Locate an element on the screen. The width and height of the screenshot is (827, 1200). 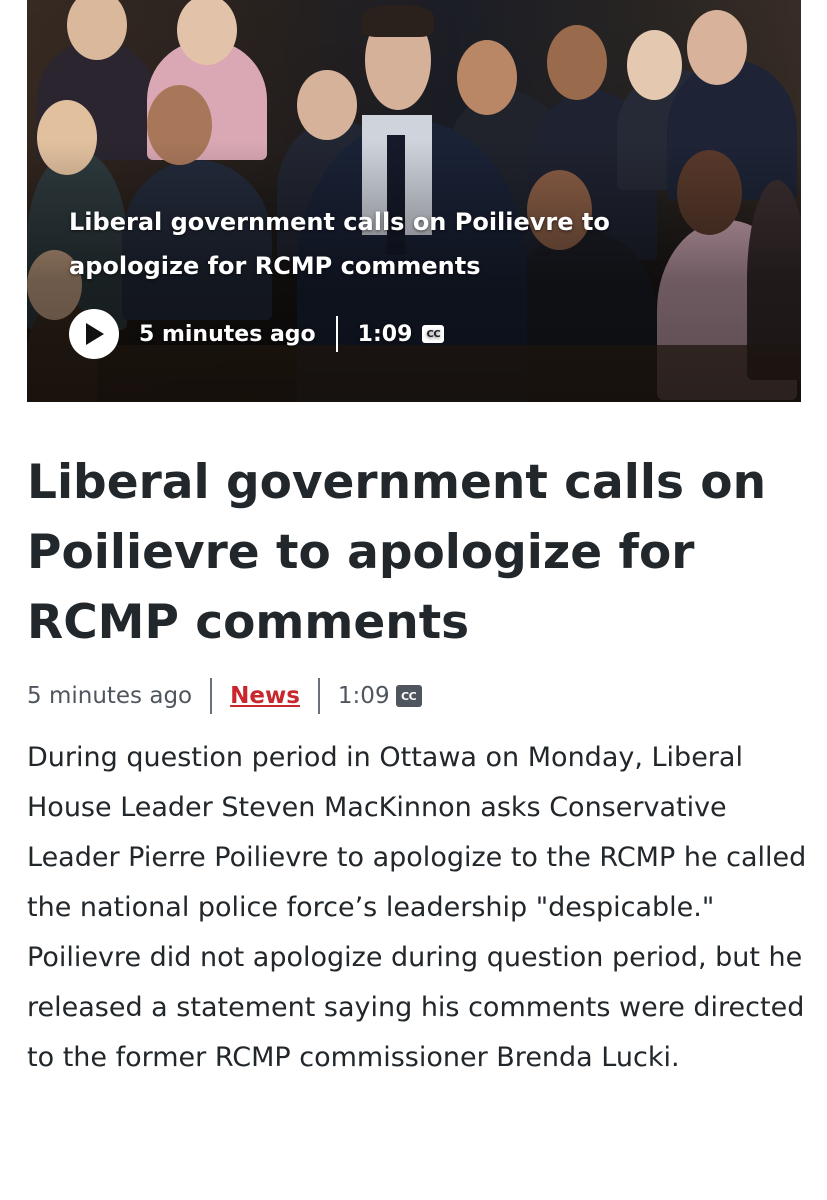
article-duration: 1:09 is located at coordinates (363, 696).